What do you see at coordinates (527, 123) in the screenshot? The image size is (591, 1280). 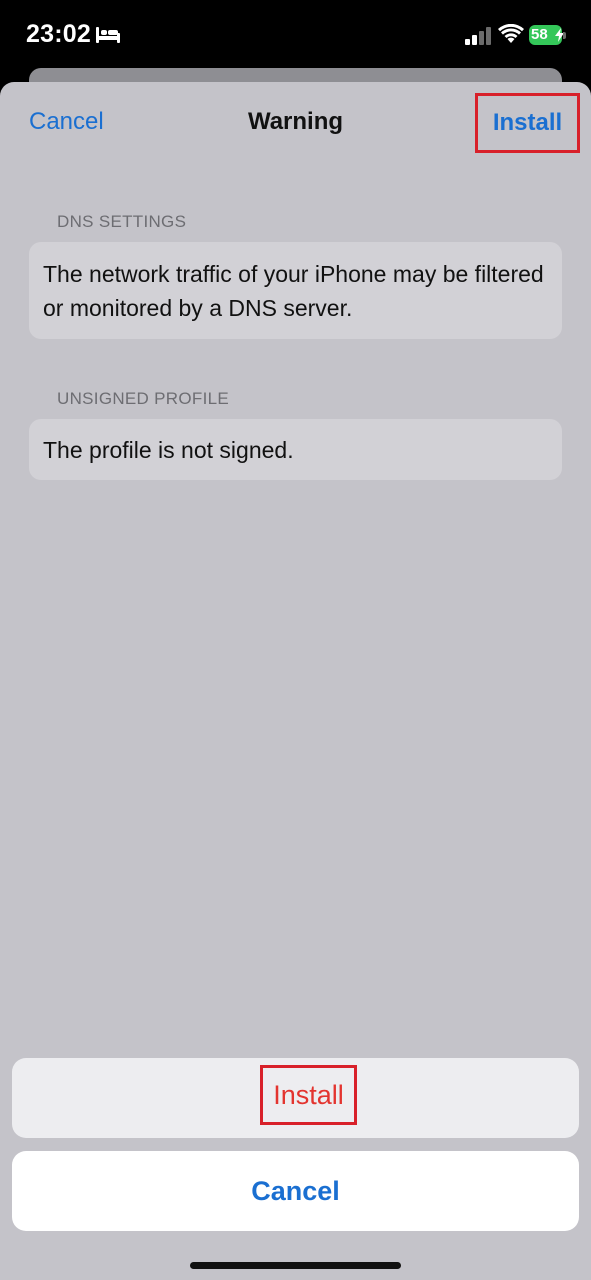 I see `nav-install-button: Install` at bounding box center [527, 123].